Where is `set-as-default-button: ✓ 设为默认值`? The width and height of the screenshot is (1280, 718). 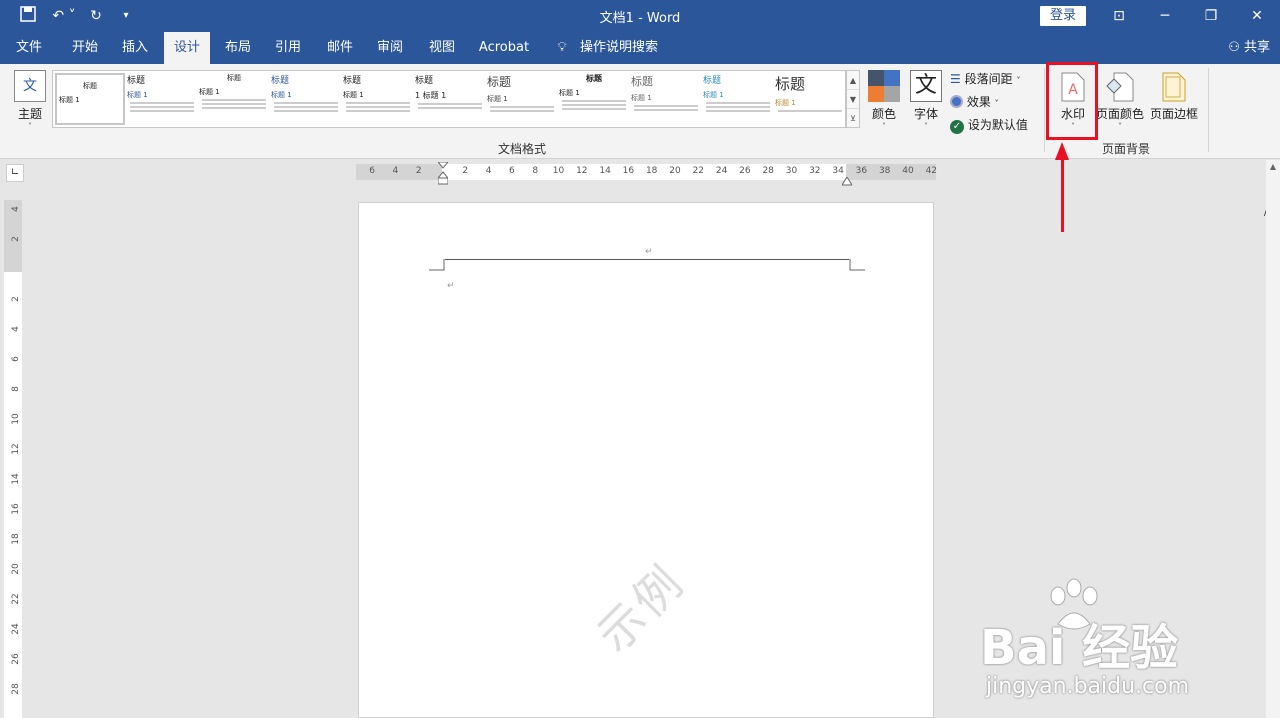 set-as-default-button: ✓ 设为默认值 is located at coordinates (989, 125).